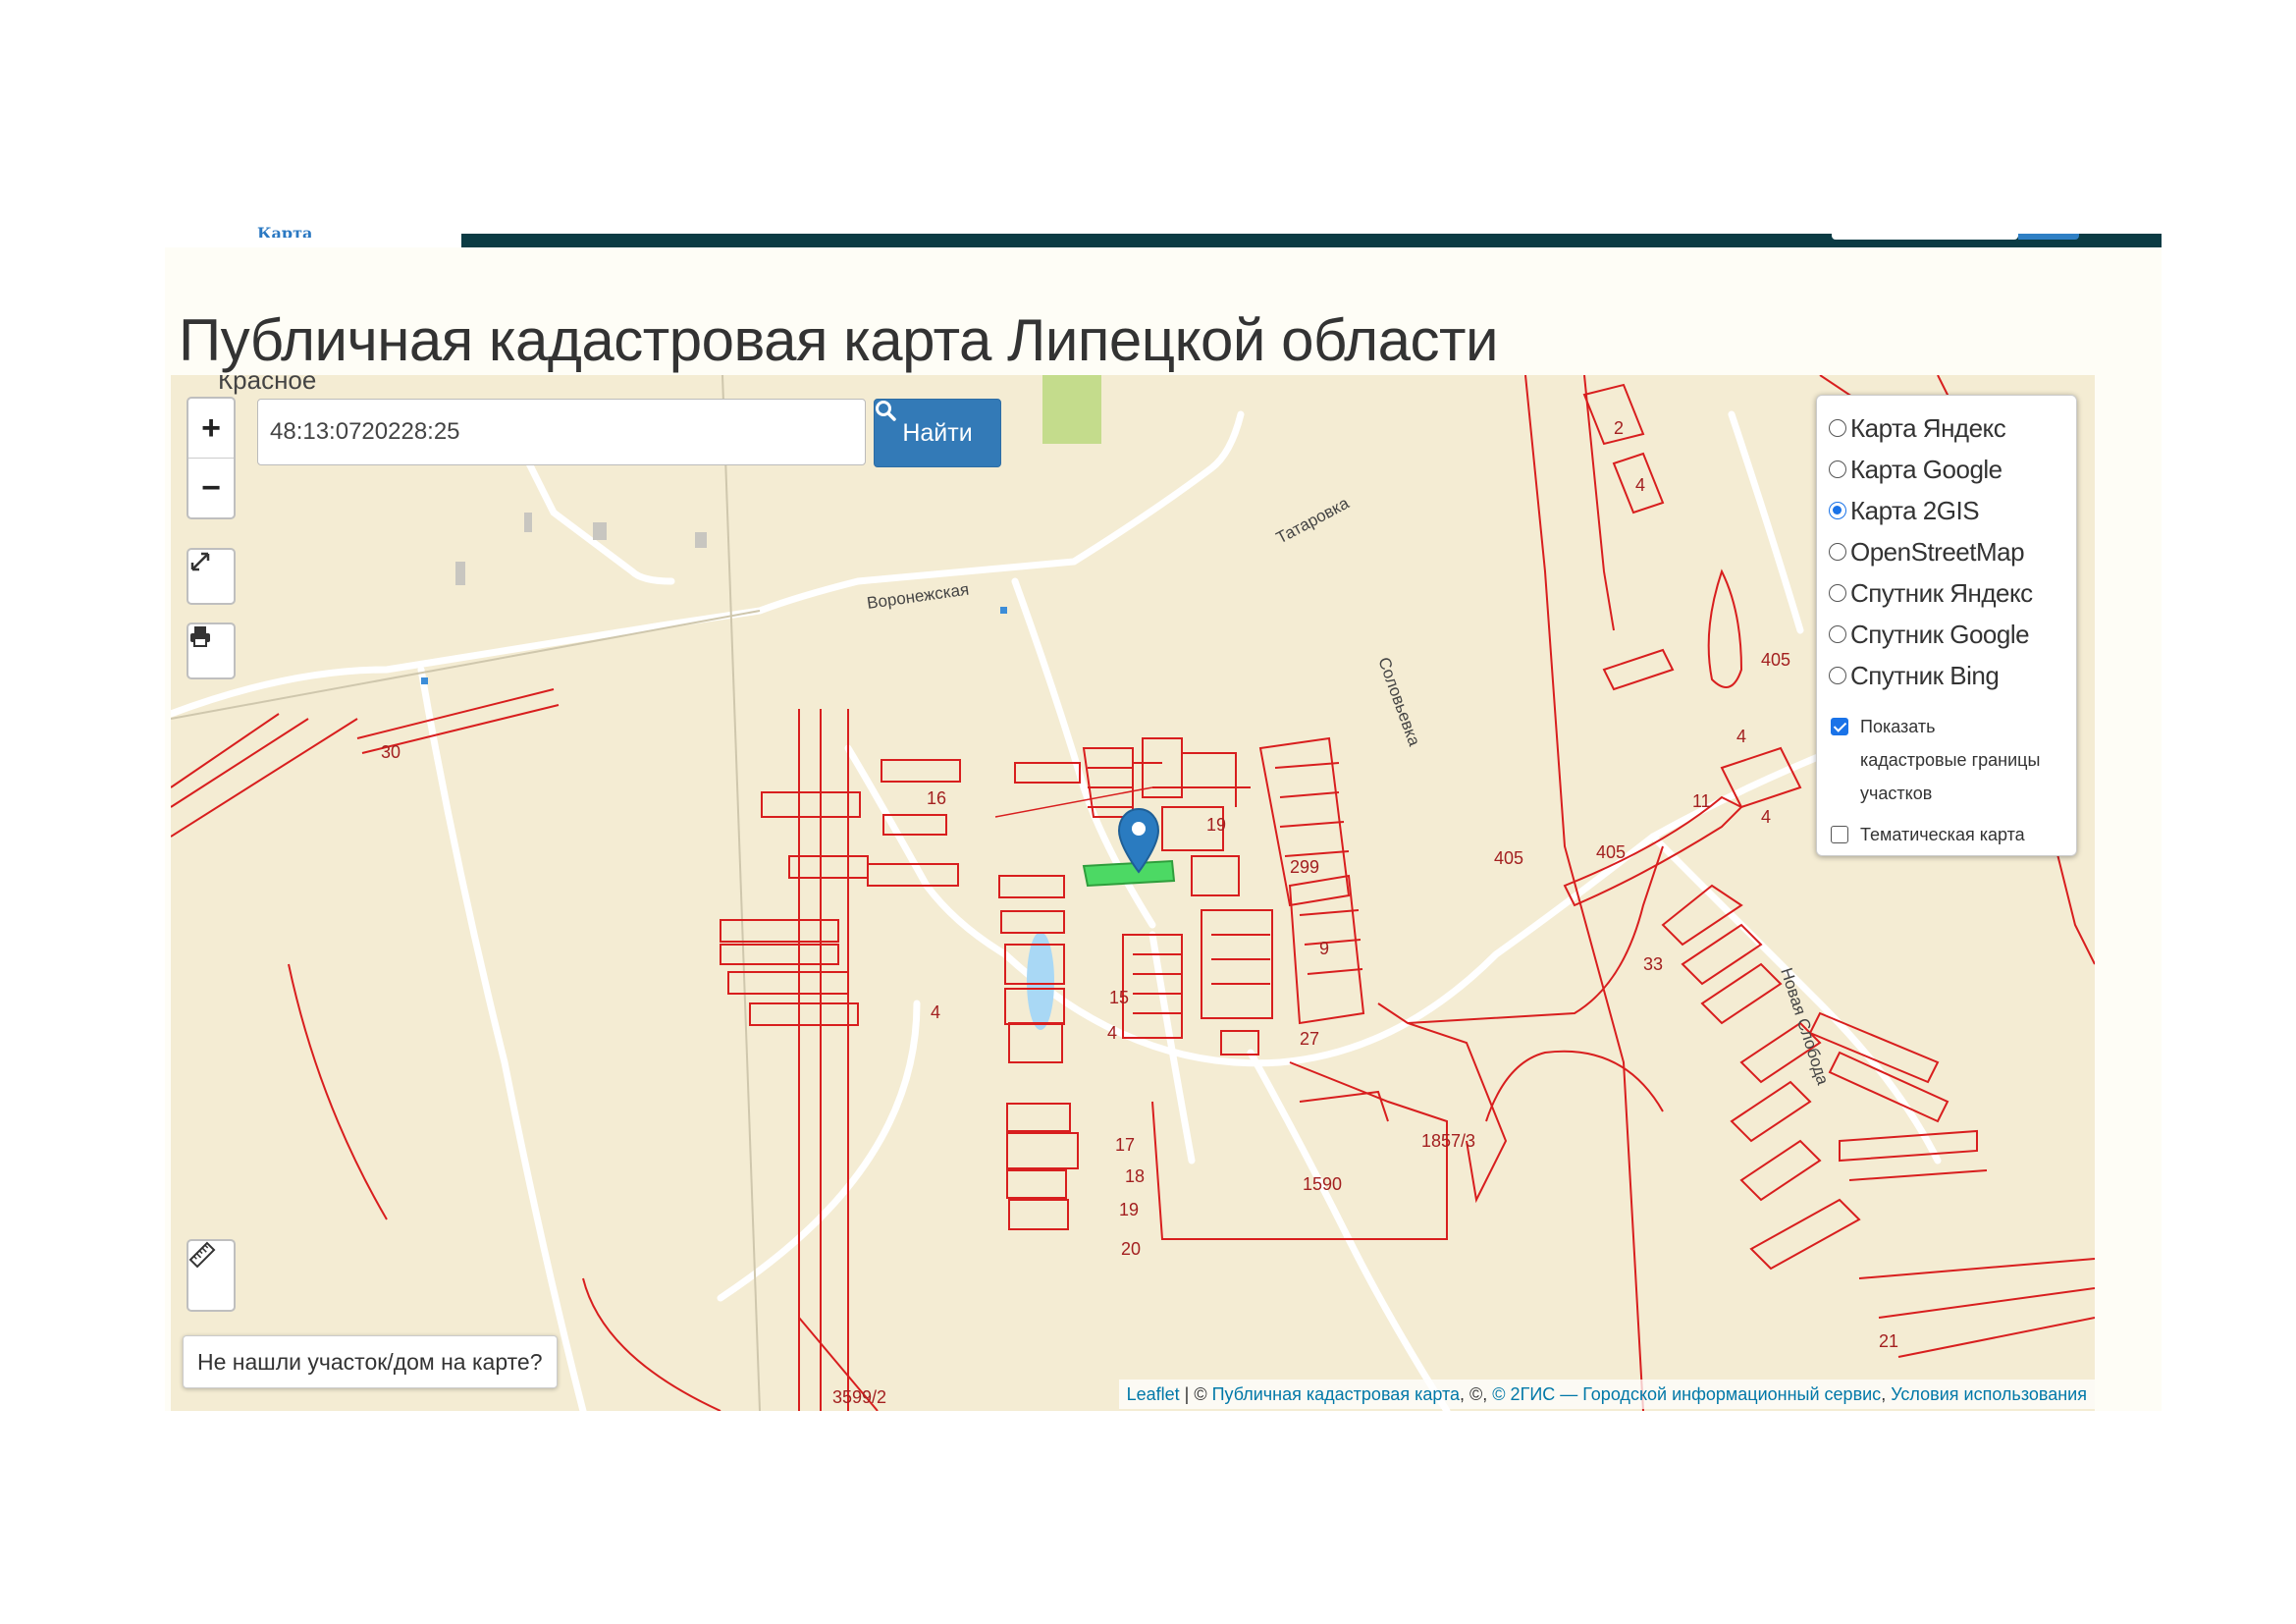 The height and width of the screenshot is (1624, 2296). Describe the element at coordinates (1619, 428) in the screenshot. I see `svg-text: 2` at that location.